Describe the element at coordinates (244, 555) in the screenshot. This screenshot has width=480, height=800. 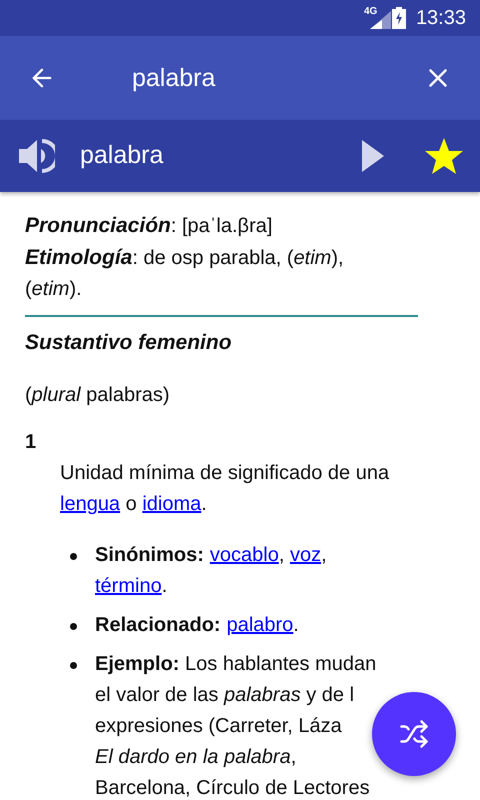
I see `word-link: vocablo` at that location.